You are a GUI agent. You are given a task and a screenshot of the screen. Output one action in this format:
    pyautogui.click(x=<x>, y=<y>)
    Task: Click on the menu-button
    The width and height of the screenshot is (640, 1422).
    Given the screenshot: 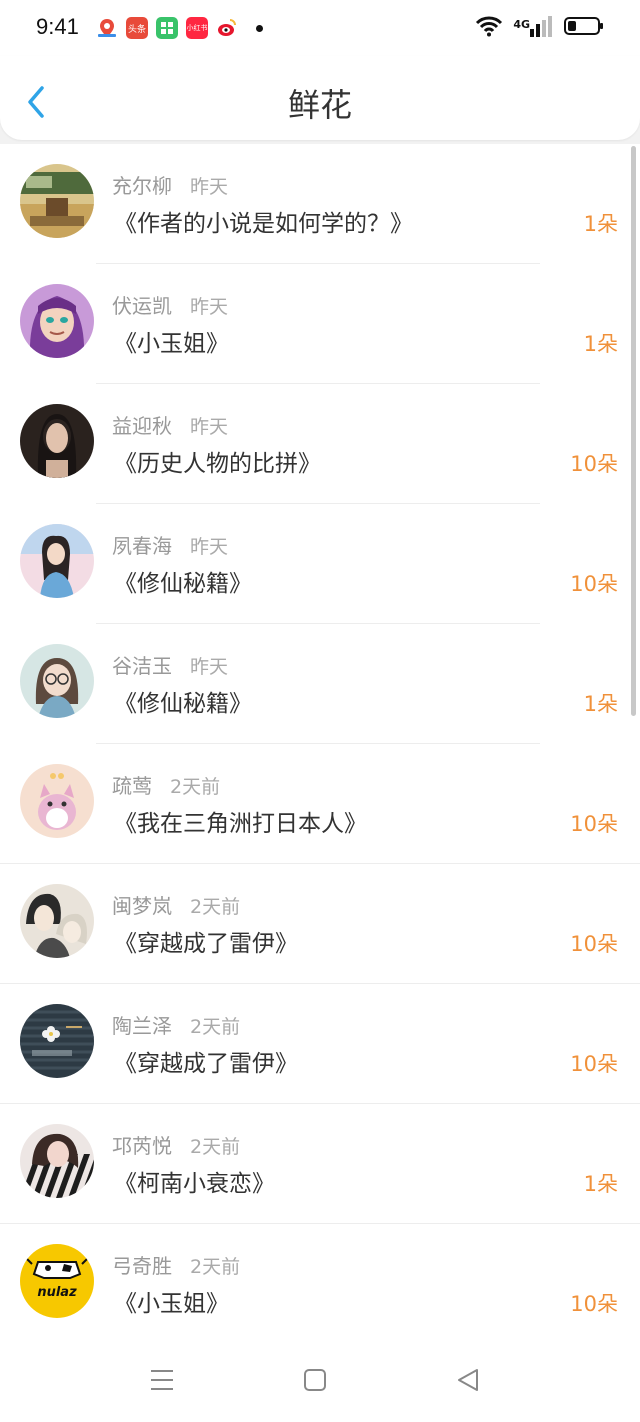 What is the action you would take?
    pyautogui.click(x=162, y=1380)
    